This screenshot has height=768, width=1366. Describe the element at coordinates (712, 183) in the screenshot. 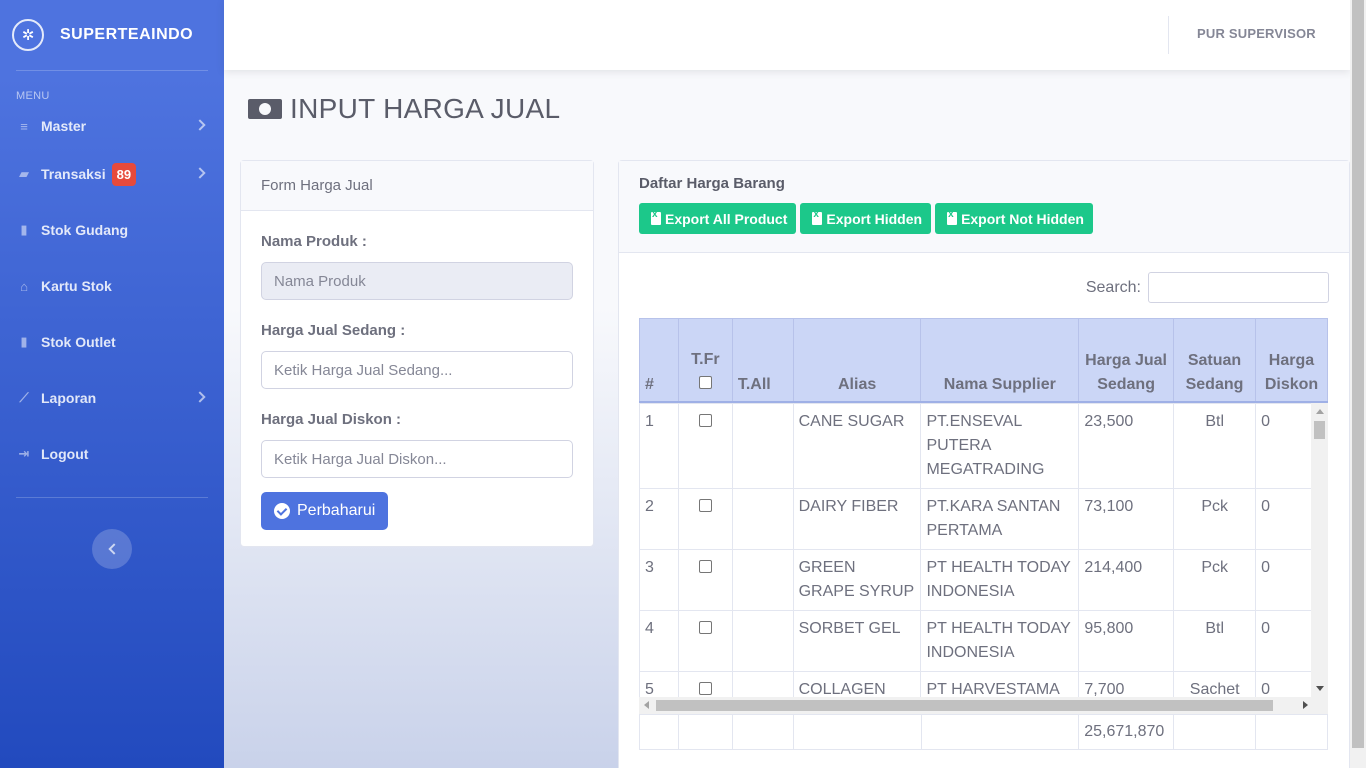

I see `price-list-title: Daftar Harga Barang` at that location.